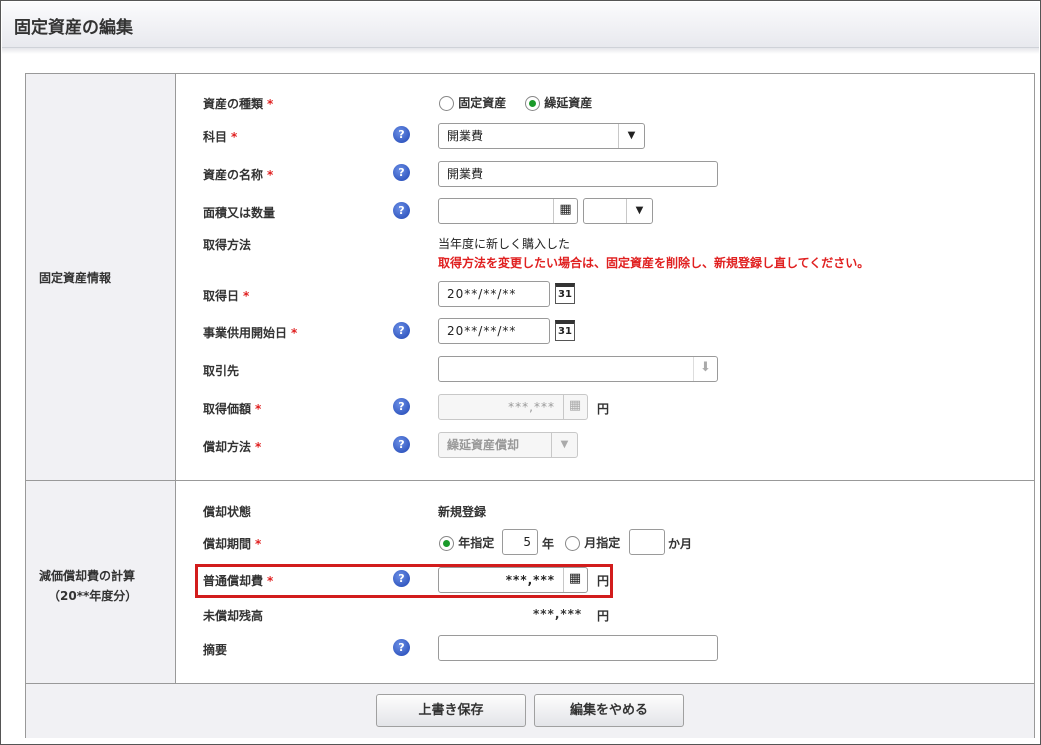 The height and width of the screenshot is (745, 1041). What do you see at coordinates (618, 211) in the screenshot?
I see `unit-select: ▼` at bounding box center [618, 211].